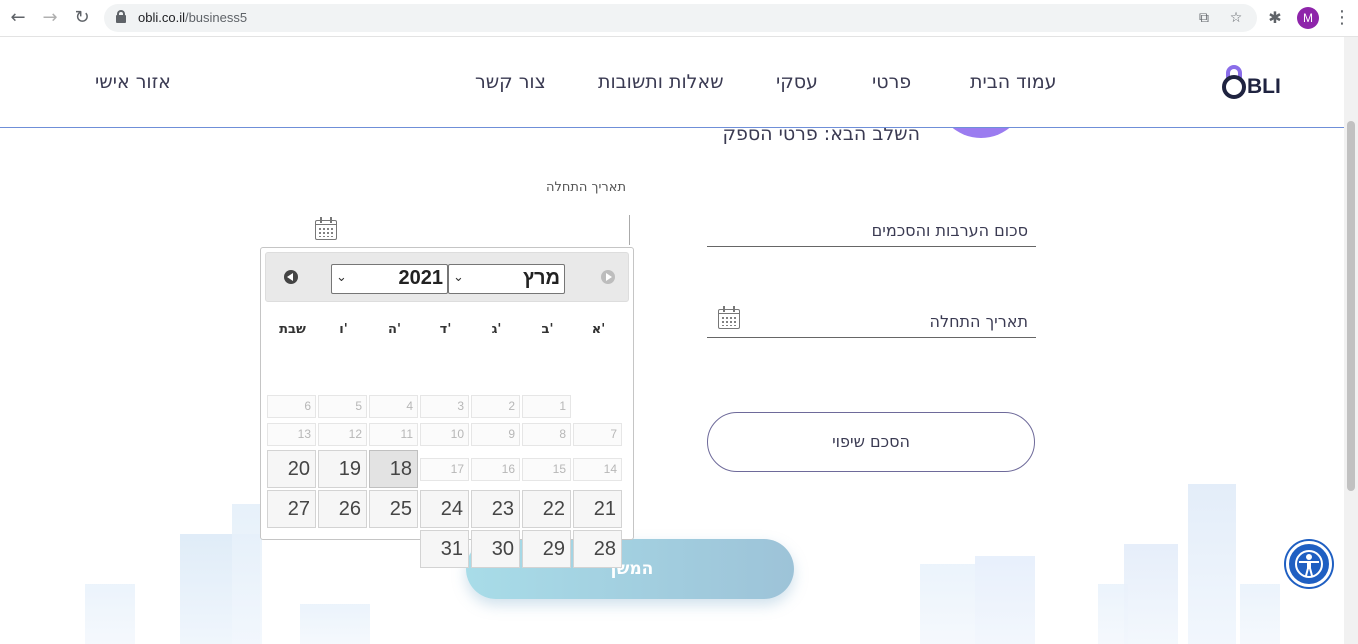 The image size is (1358, 644). I want to click on day-cell-disabled: 3, so click(444, 406).